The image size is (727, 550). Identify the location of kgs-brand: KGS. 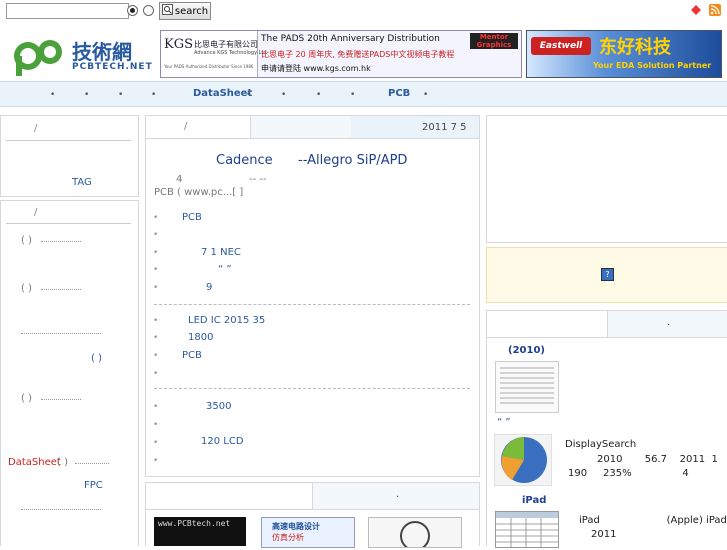
(179, 44).